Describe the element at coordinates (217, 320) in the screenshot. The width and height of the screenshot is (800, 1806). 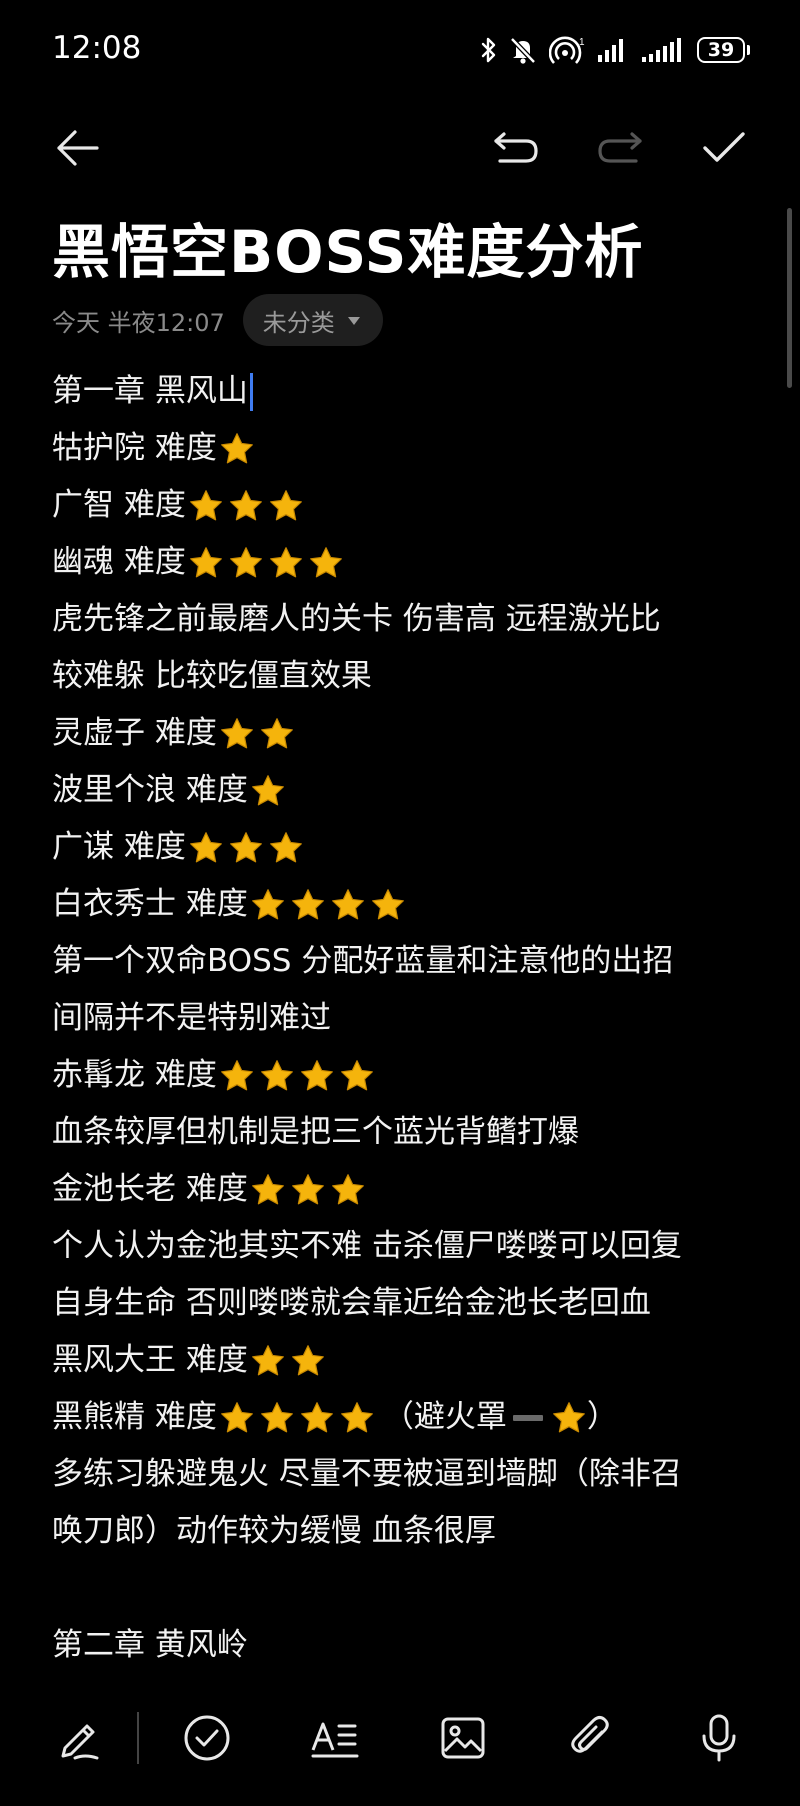
I see `note-meta: 今天 半夜12:07 未分类` at that location.